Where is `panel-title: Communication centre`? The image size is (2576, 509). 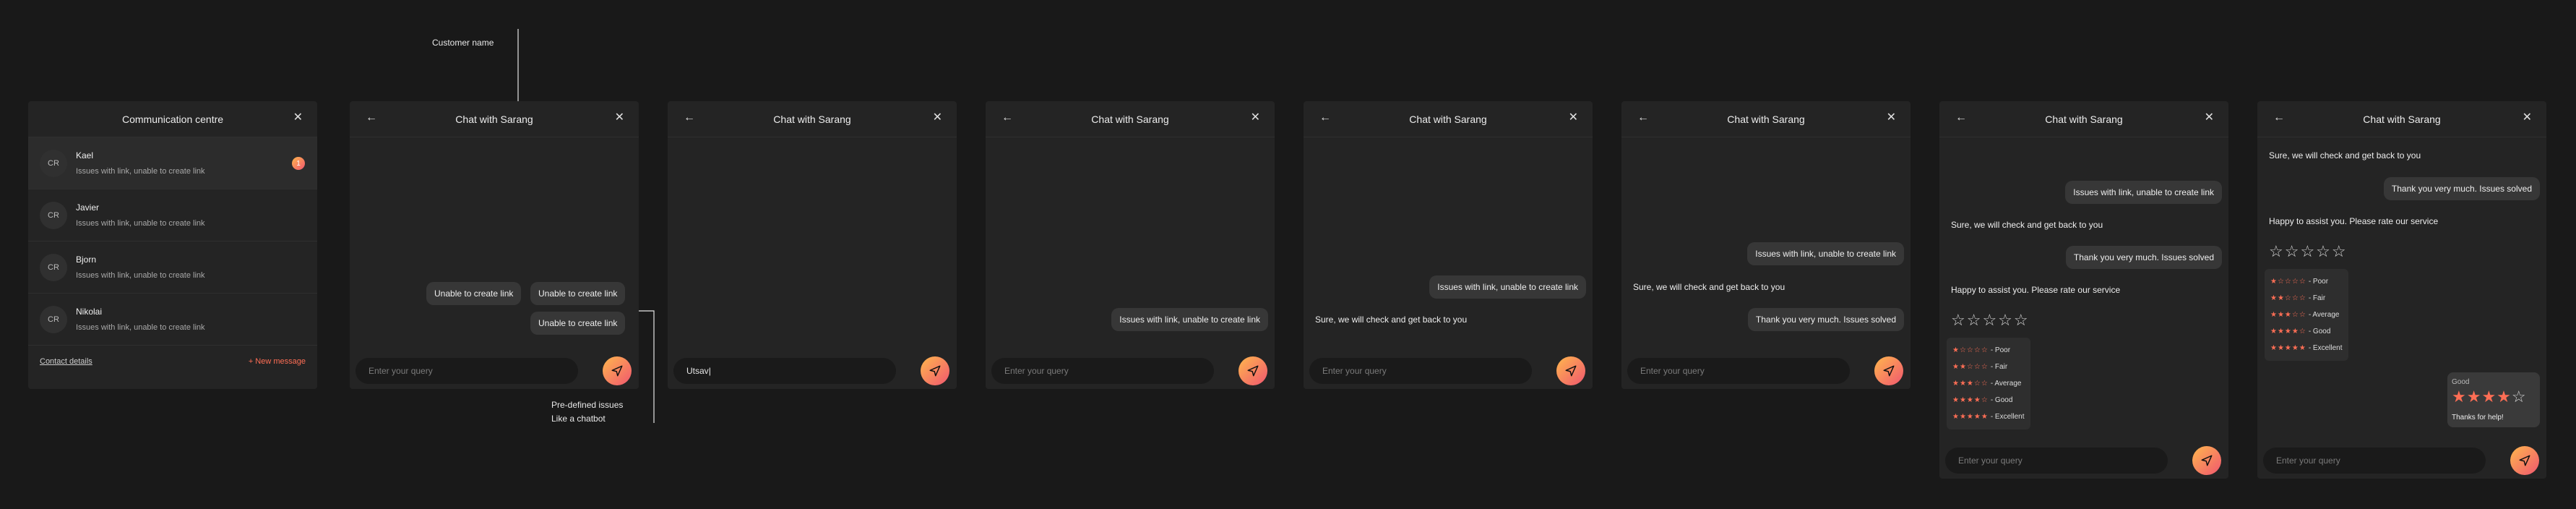
panel-title: Communication centre is located at coordinates (172, 119).